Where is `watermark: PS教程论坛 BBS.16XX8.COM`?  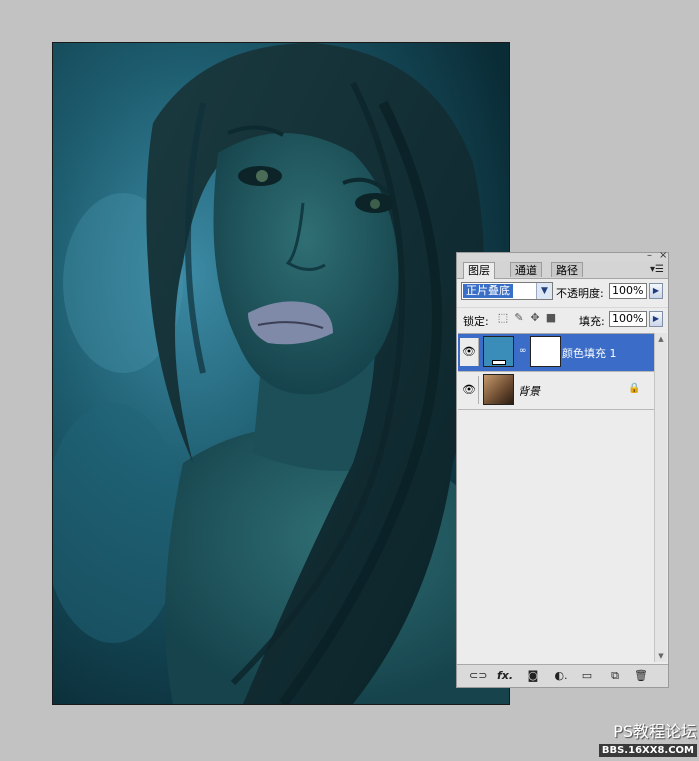
watermark: PS教程论坛 BBS.16XX8.COM is located at coordinates (641, 739).